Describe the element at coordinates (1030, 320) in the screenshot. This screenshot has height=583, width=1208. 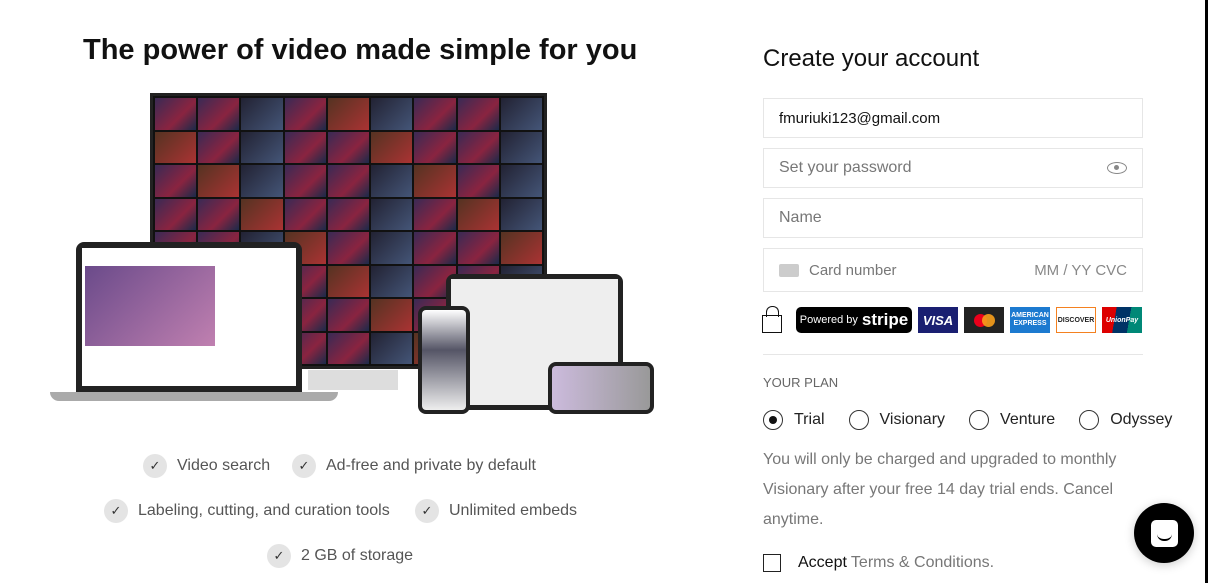
I see `amex-logo: AMERICAN EXPRESS` at that location.